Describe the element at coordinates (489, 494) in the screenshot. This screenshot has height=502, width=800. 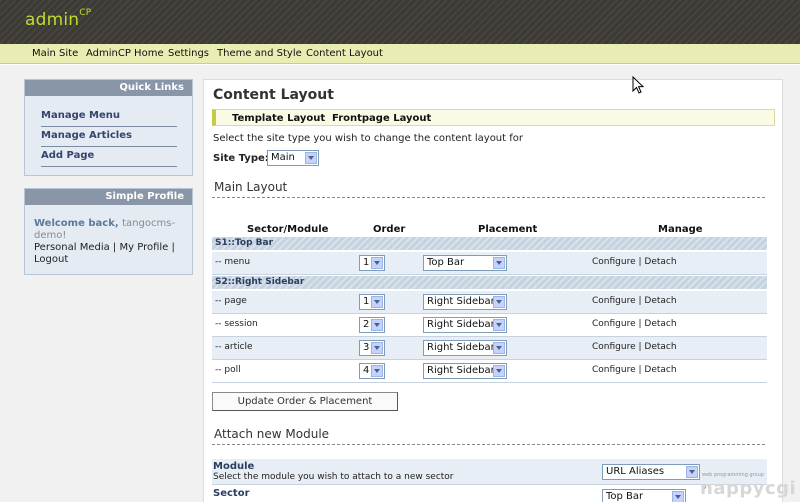
I see `sector-form-row: Sector Top Bar` at that location.